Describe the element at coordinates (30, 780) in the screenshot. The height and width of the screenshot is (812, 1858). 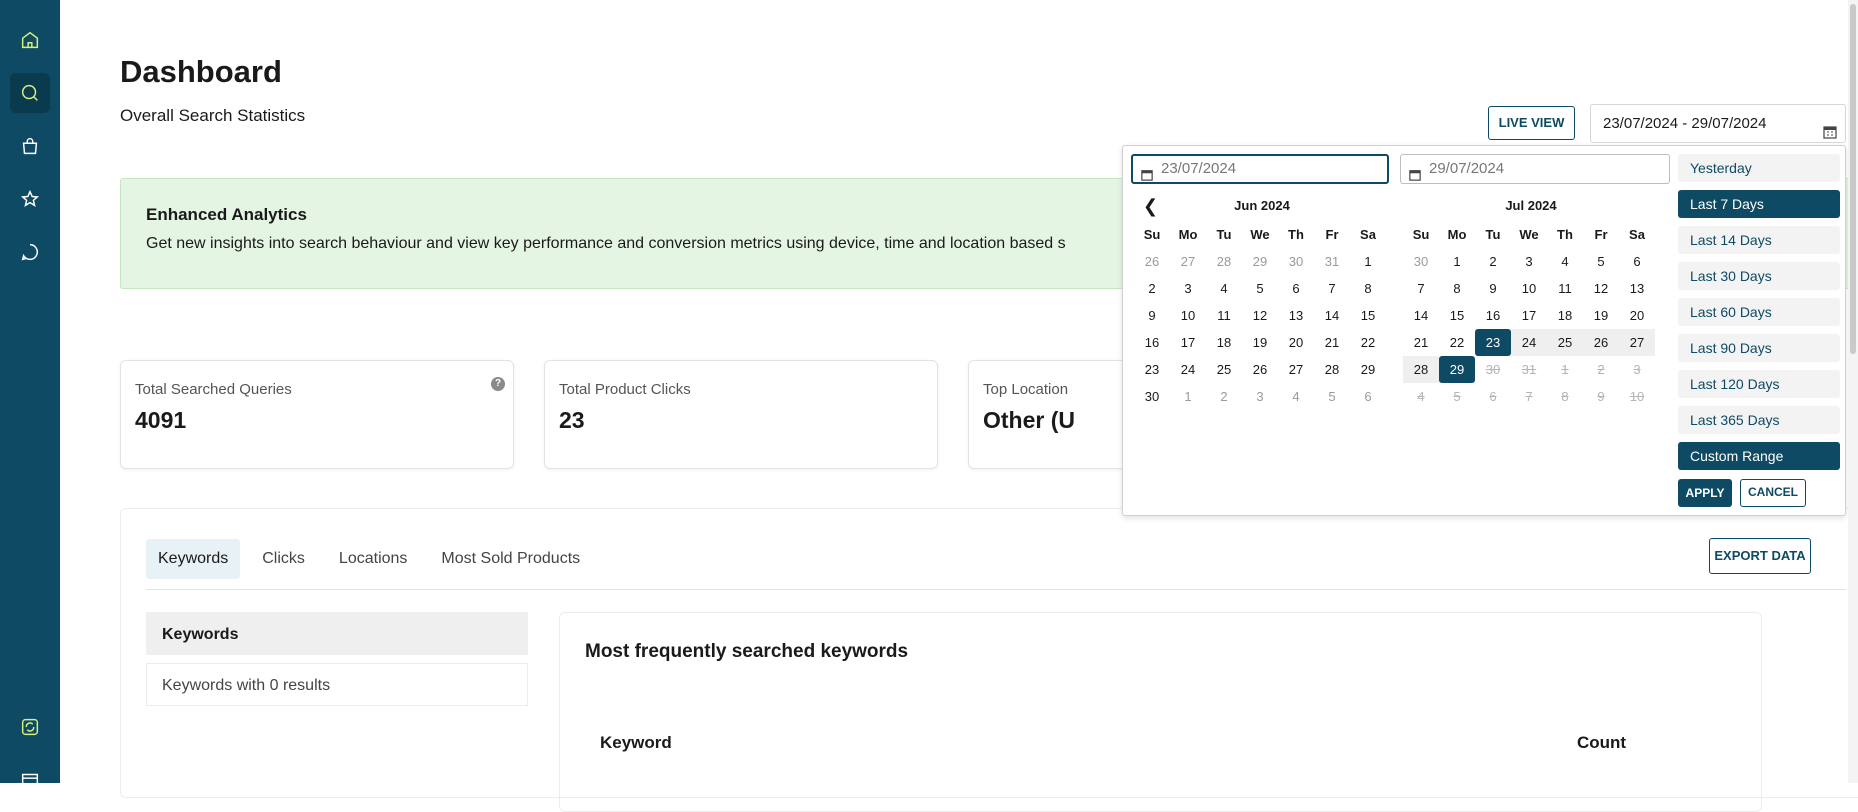
I see `store-icon` at that location.